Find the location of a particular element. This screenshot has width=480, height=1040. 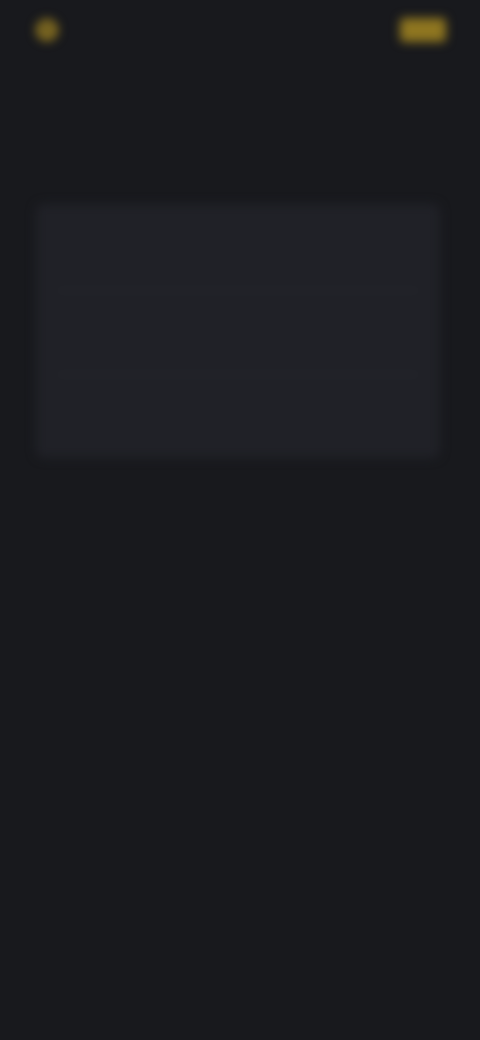

top-bar: B is located at coordinates (240, 31).